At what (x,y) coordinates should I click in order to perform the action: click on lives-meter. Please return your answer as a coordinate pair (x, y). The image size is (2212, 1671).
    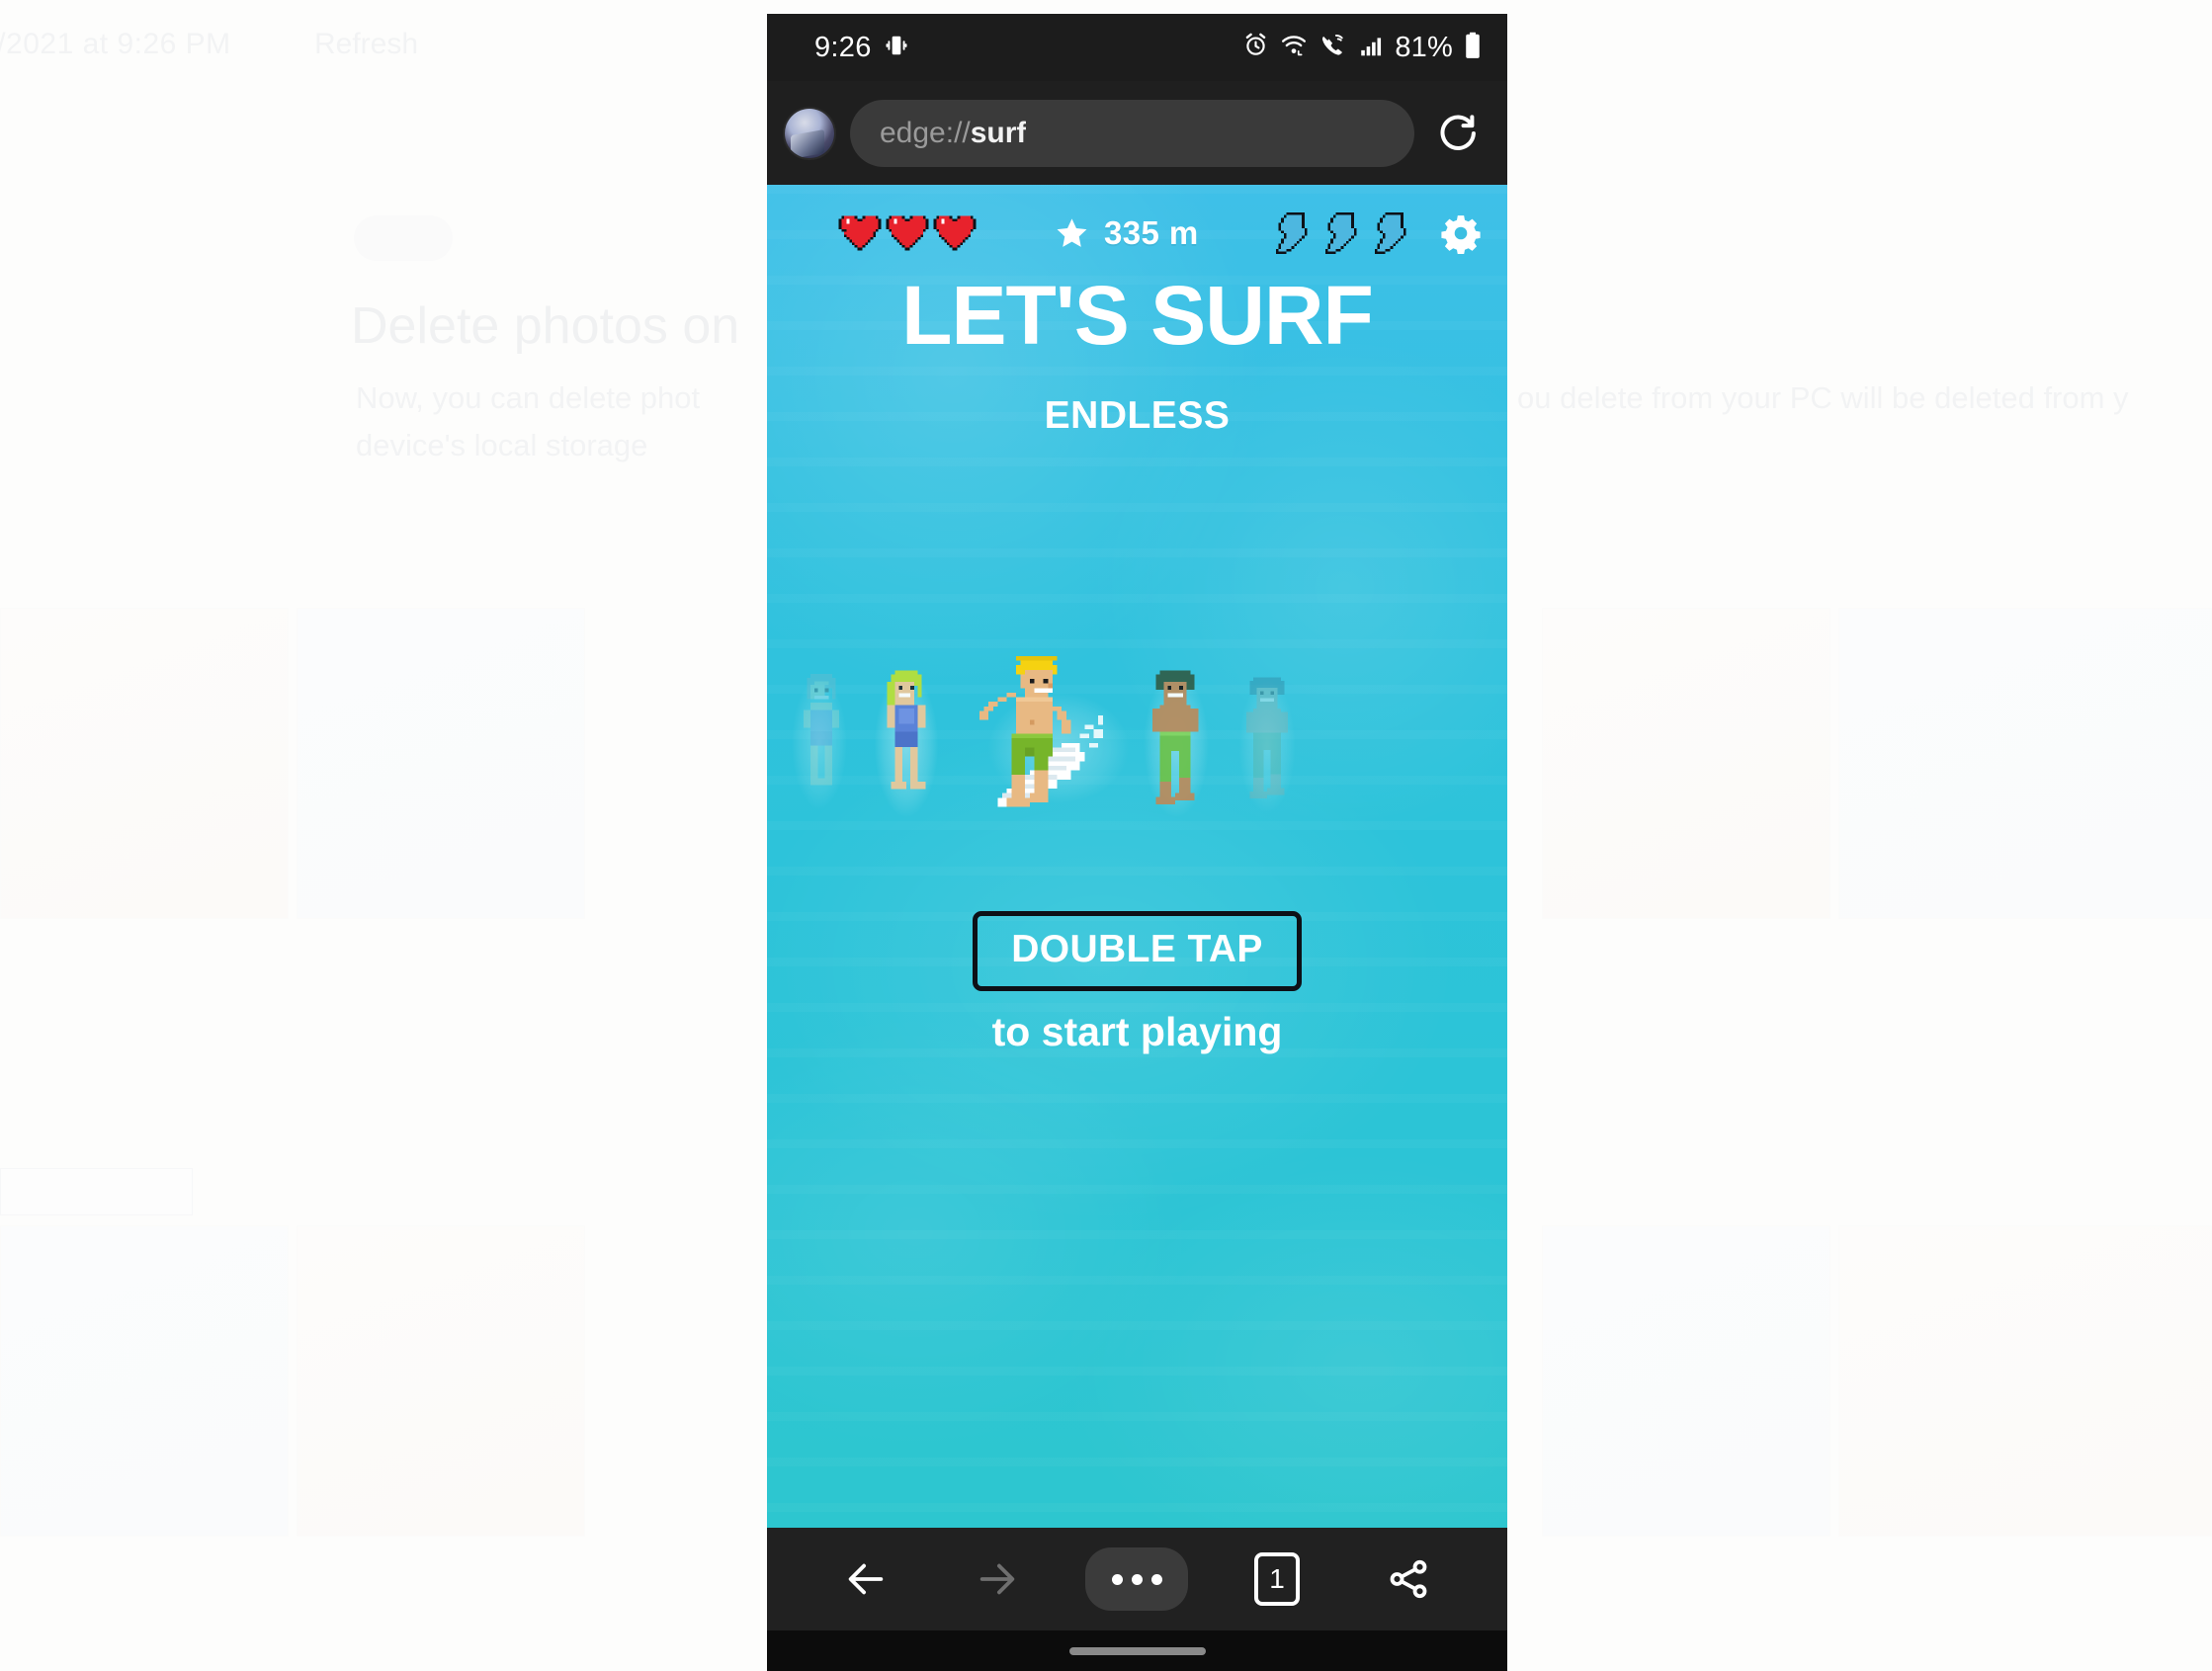
    Looking at the image, I should click on (907, 233).